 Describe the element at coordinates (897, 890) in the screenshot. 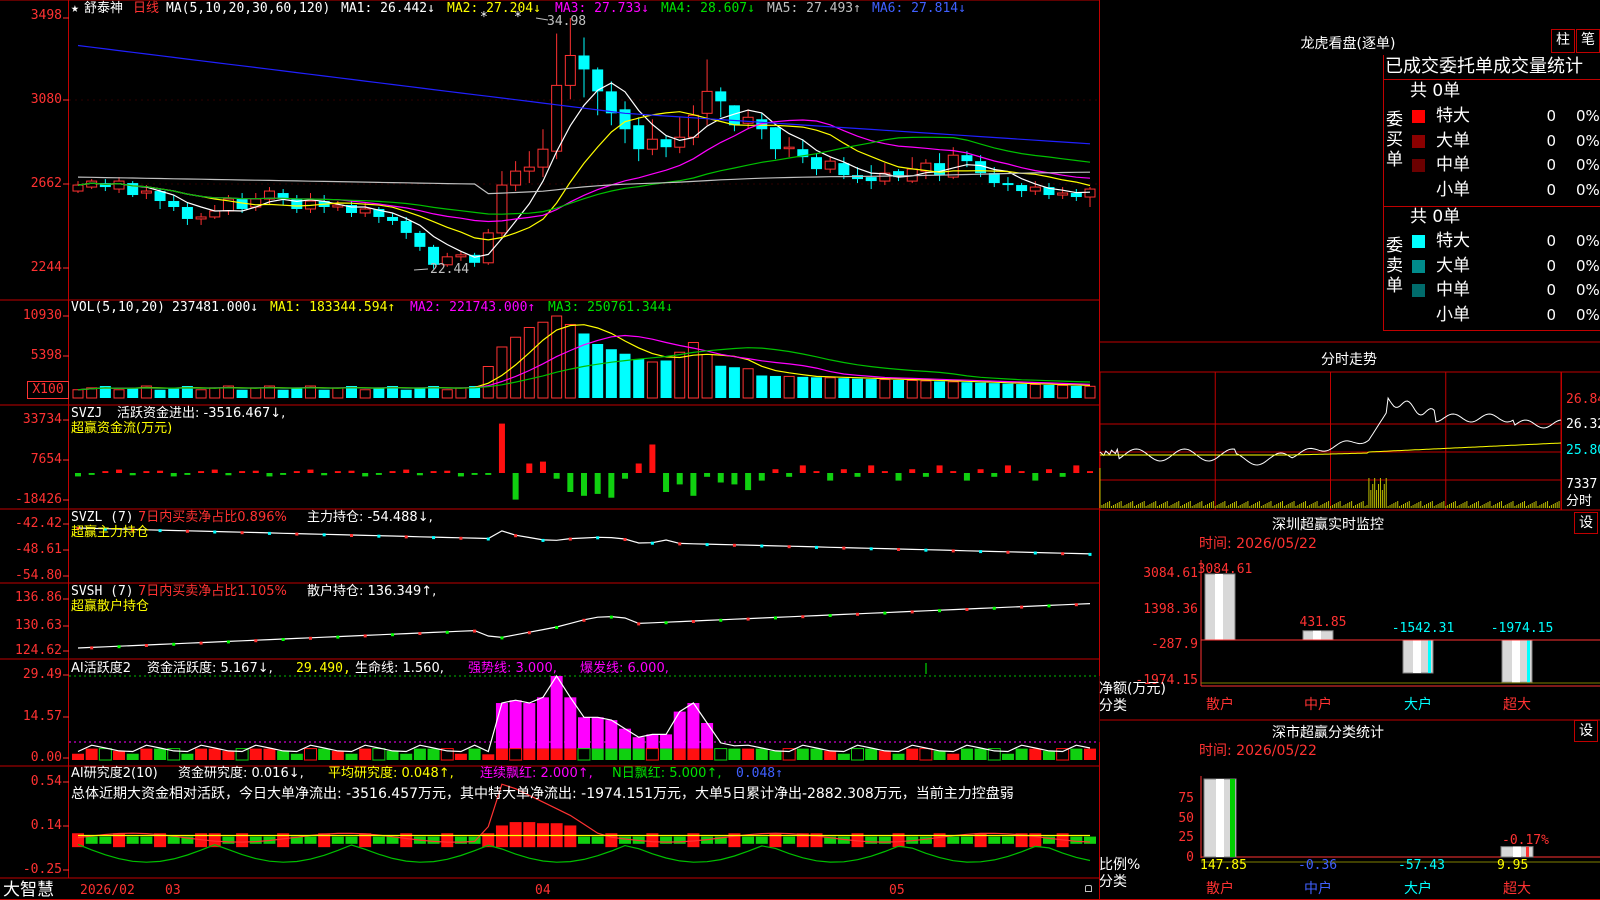

I see `xaxis-label: 05` at that location.